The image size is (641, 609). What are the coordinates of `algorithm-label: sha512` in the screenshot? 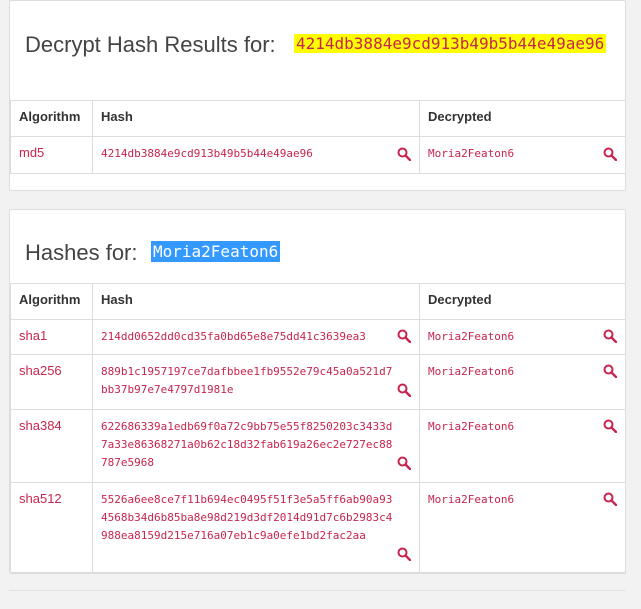 It's located at (40, 498).